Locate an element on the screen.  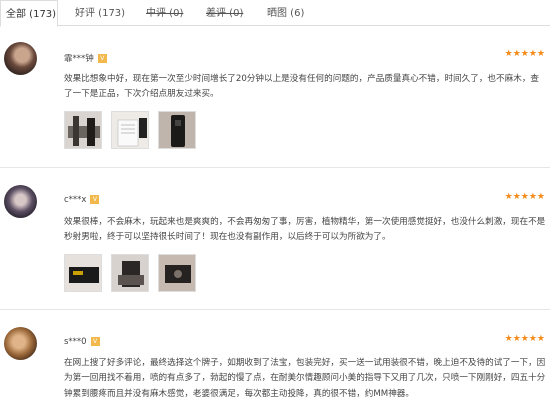
tab-negative: 差评 (0) is located at coordinates (224, 13).